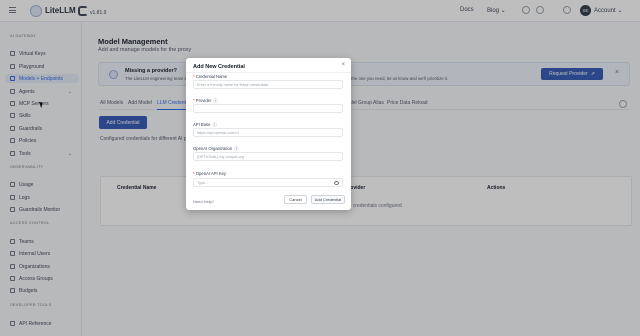 Image resolution: width=640 pixels, height=336 pixels. What do you see at coordinates (220, 156) in the screenshot?
I see `field-placeholder: [OPTIONAL] my-unique-org` at bounding box center [220, 156].